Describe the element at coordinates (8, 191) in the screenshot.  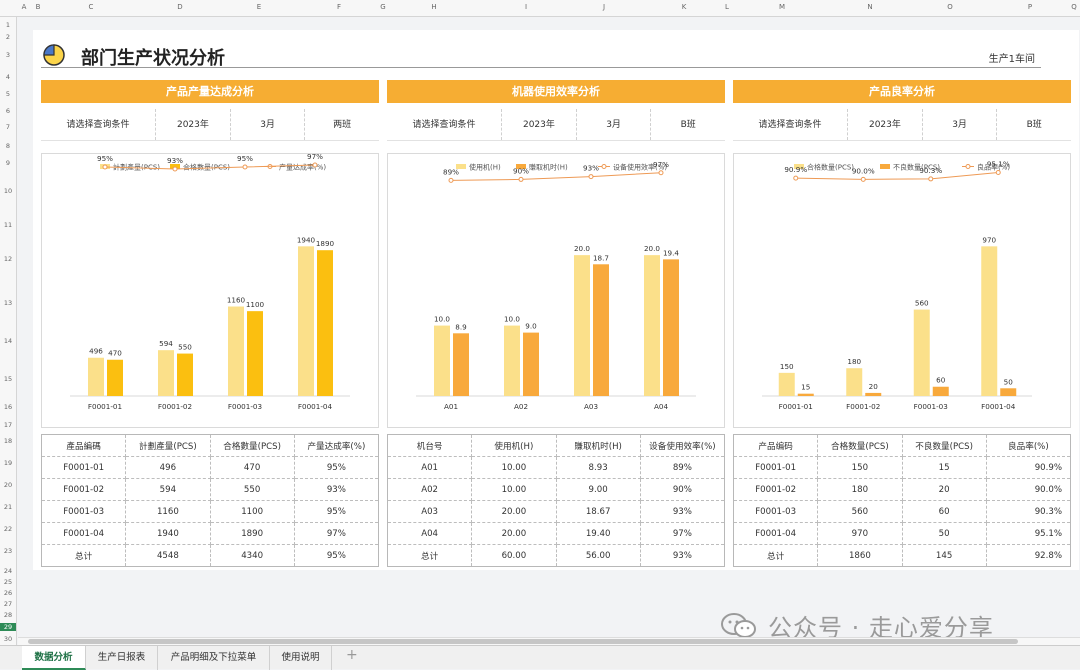
I see `row-number: 10` at that location.